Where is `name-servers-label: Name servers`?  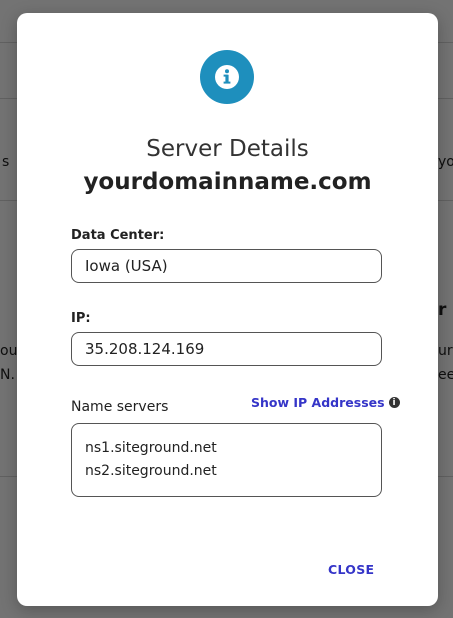 name-servers-label: Name servers is located at coordinates (120, 407).